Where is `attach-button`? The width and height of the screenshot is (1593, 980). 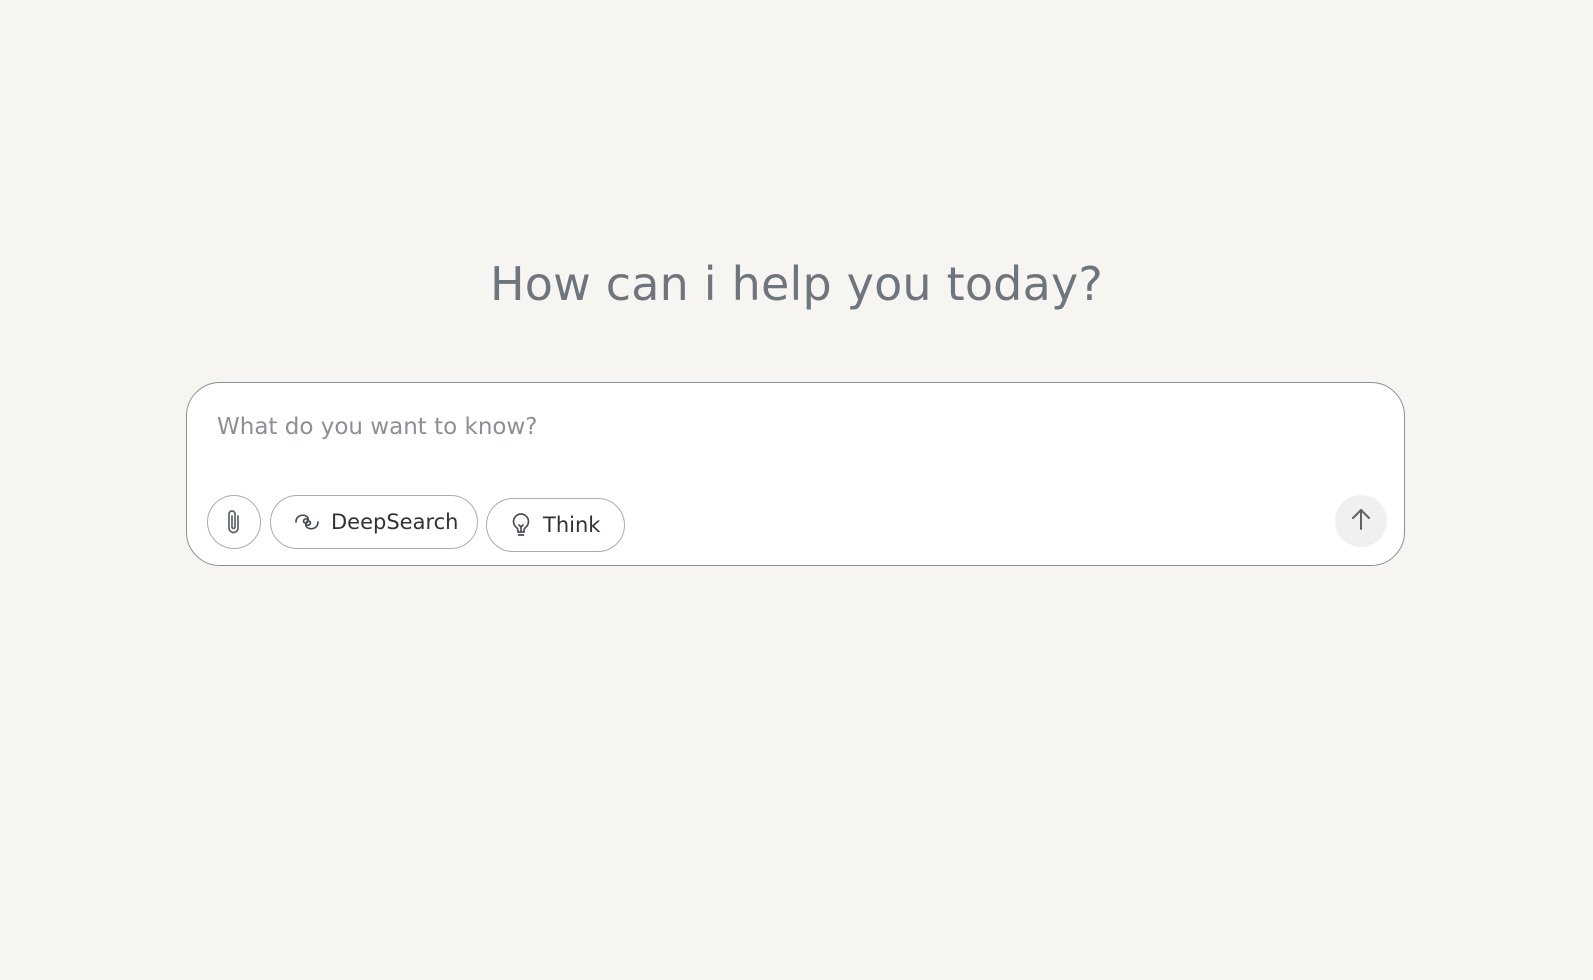
attach-button is located at coordinates (234, 522).